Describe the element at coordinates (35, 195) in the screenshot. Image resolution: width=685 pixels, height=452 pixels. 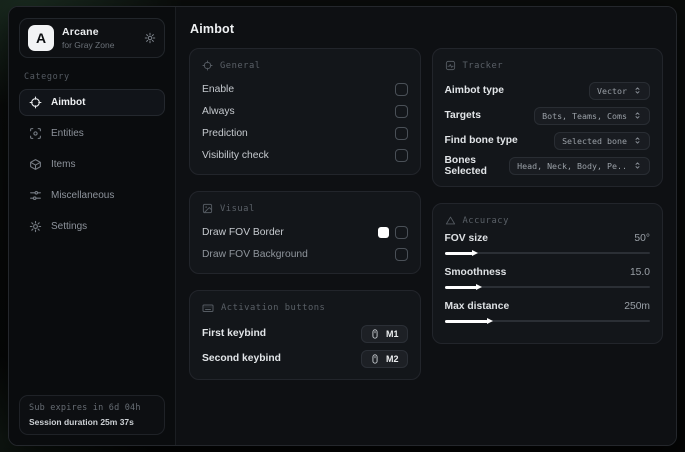
I see `sliders-icon` at that location.